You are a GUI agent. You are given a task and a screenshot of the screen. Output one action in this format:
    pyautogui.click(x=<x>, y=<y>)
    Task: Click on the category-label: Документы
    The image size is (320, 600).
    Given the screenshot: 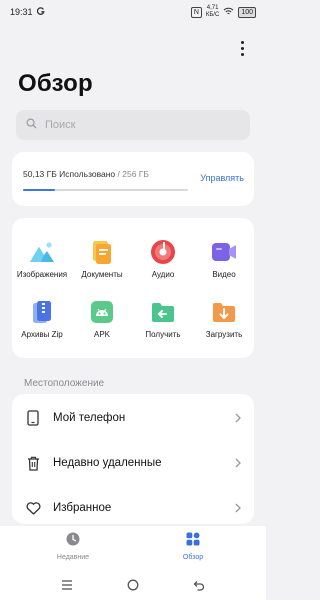 What is the action you would take?
    pyautogui.click(x=102, y=274)
    